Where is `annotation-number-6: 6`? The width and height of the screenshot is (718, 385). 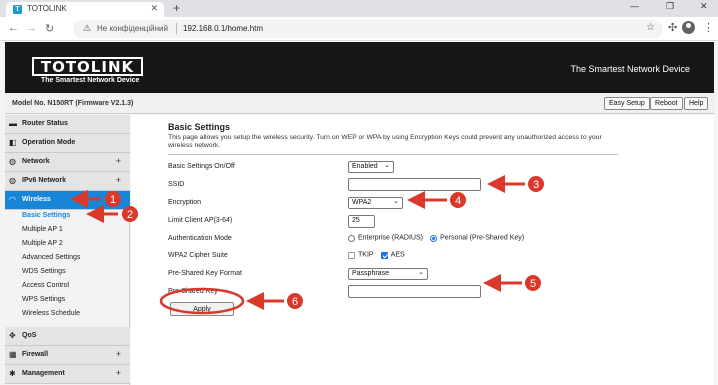 annotation-number-6: 6 is located at coordinates (295, 302).